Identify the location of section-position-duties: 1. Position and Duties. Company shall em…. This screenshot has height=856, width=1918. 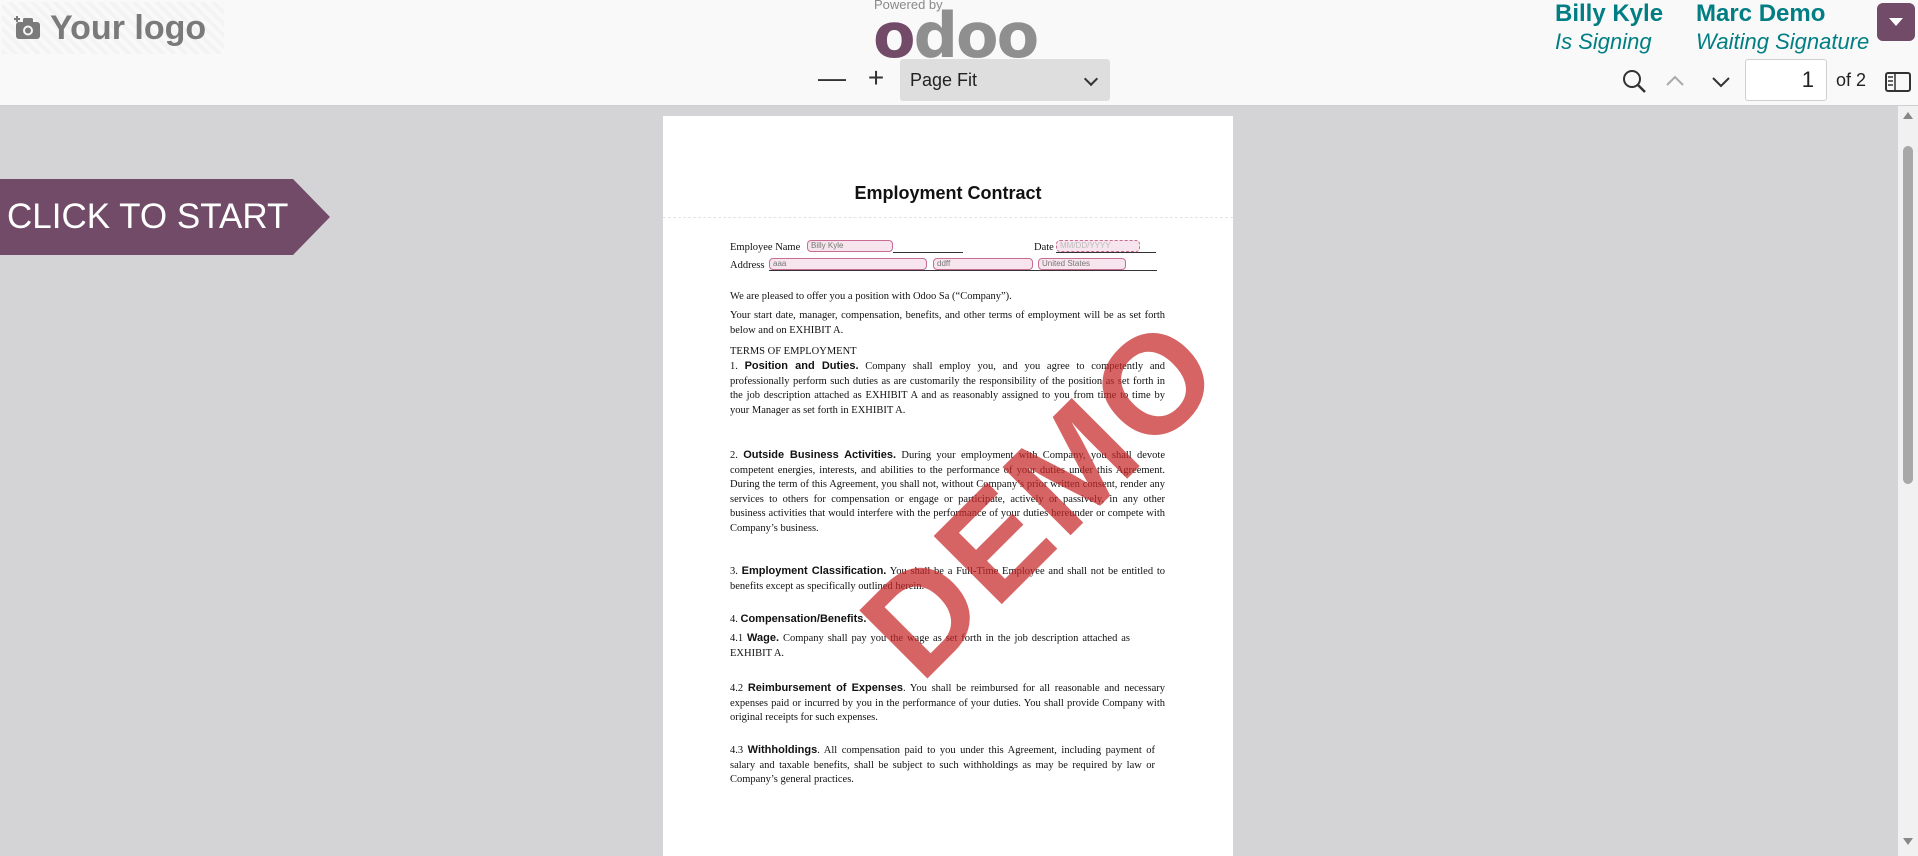
(947, 388).